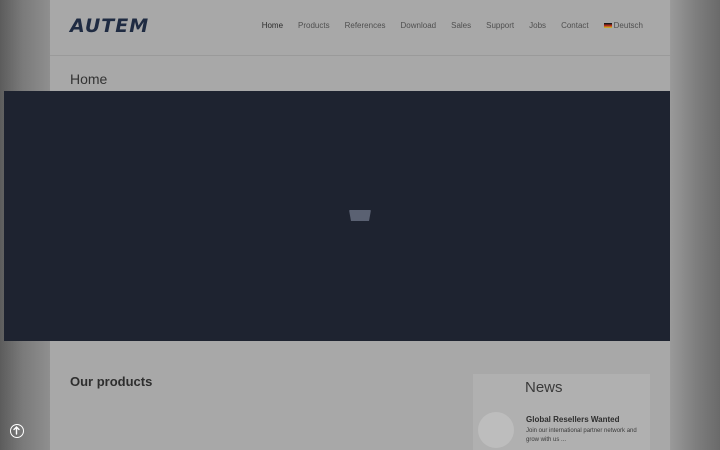 This screenshot has height=450, width=720. Describe the element at coordinates (272, 25) in the screenshot. I see `nav-item-home: Home` at that location.